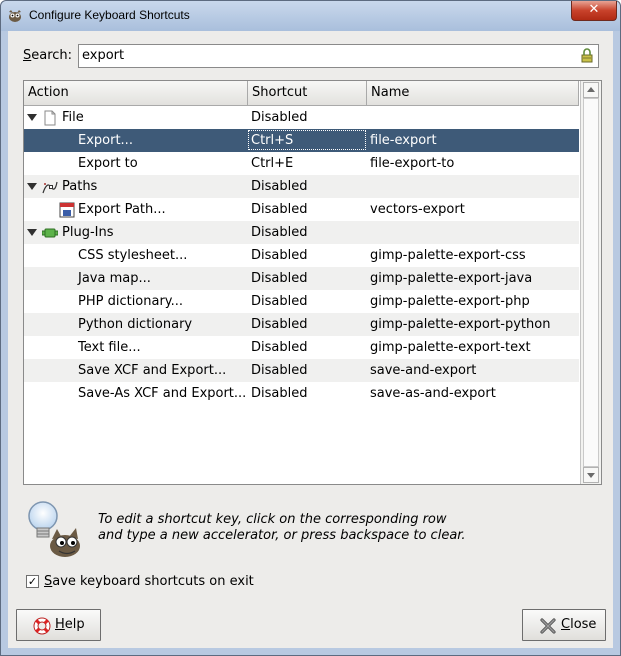  Describe the element at coordinates (309, 140) in the screenshot. I see `row-shortcut: Ctrl+S` at that location.